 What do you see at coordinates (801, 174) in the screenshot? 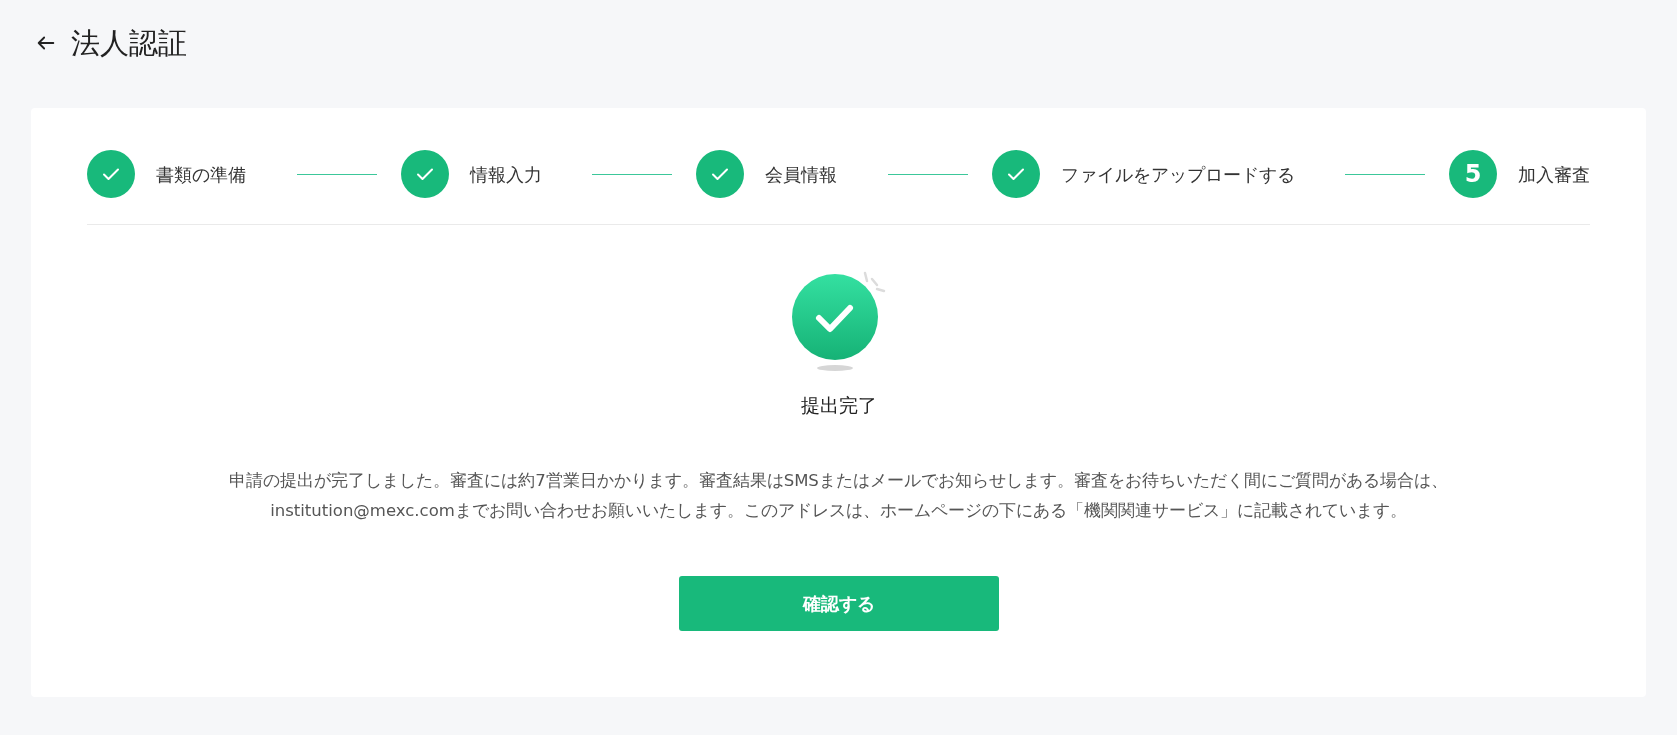
I see `step-label: 会員情報` at bounding box center [801, 174].